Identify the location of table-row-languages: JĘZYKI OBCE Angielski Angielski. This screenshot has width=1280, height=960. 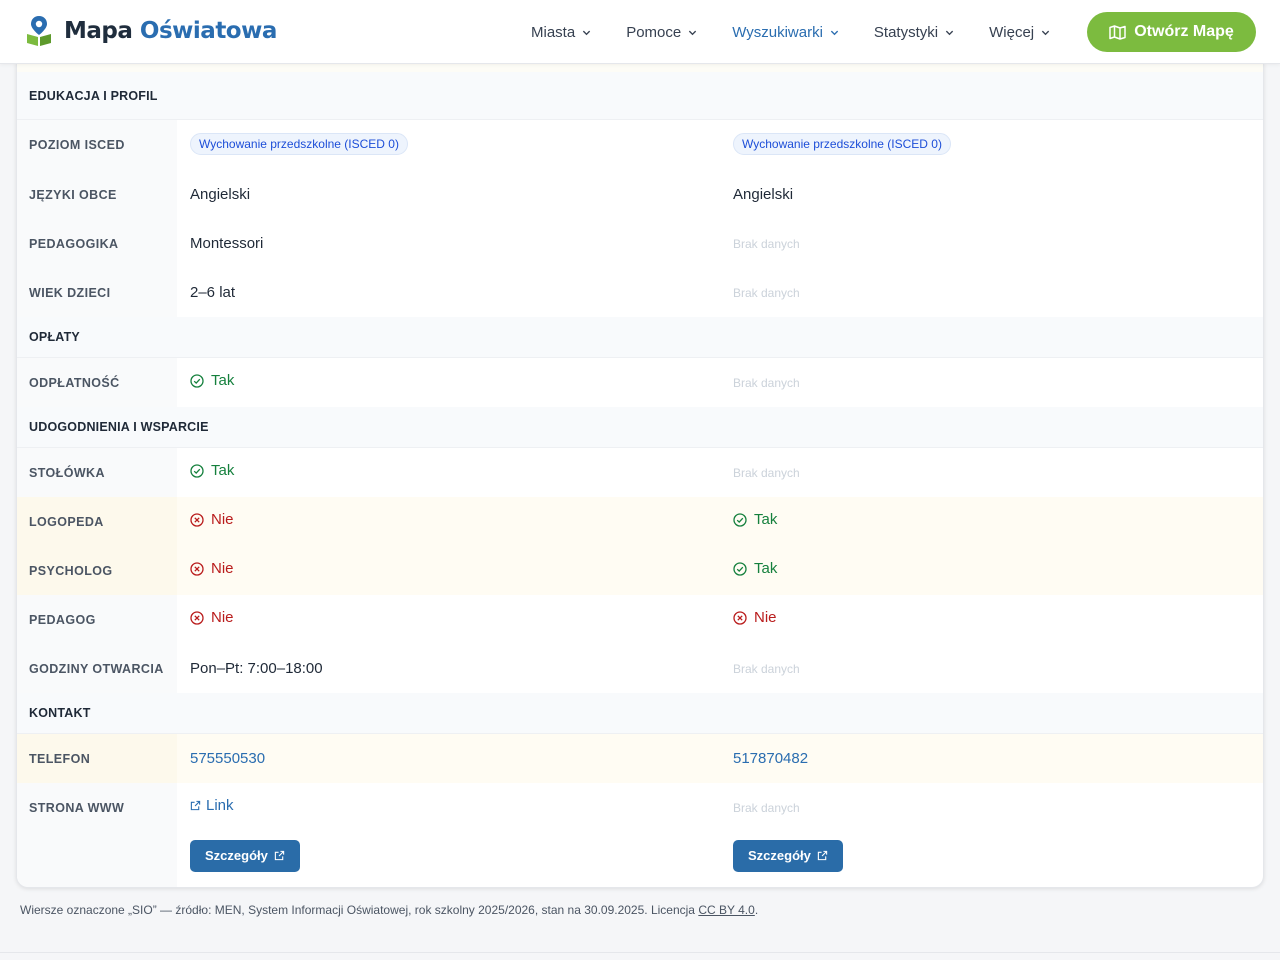
(640, 194).